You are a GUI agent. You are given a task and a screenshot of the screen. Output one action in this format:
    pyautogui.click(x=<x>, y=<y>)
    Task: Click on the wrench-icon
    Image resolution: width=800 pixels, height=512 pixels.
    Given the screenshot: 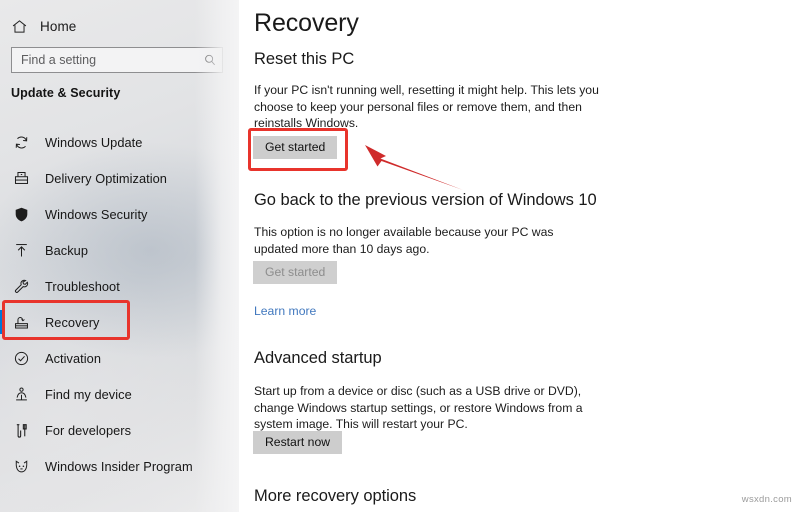 What is the action you would take?
    pyautogui.click(x=21, y=286)
    